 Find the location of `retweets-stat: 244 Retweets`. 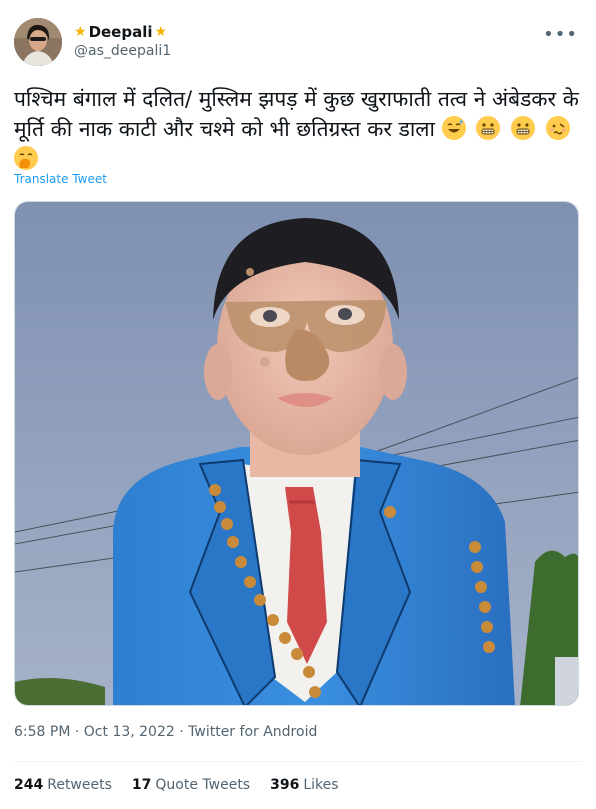

retweets-stat: 244 Retweets is located at coordinates (63, 785).